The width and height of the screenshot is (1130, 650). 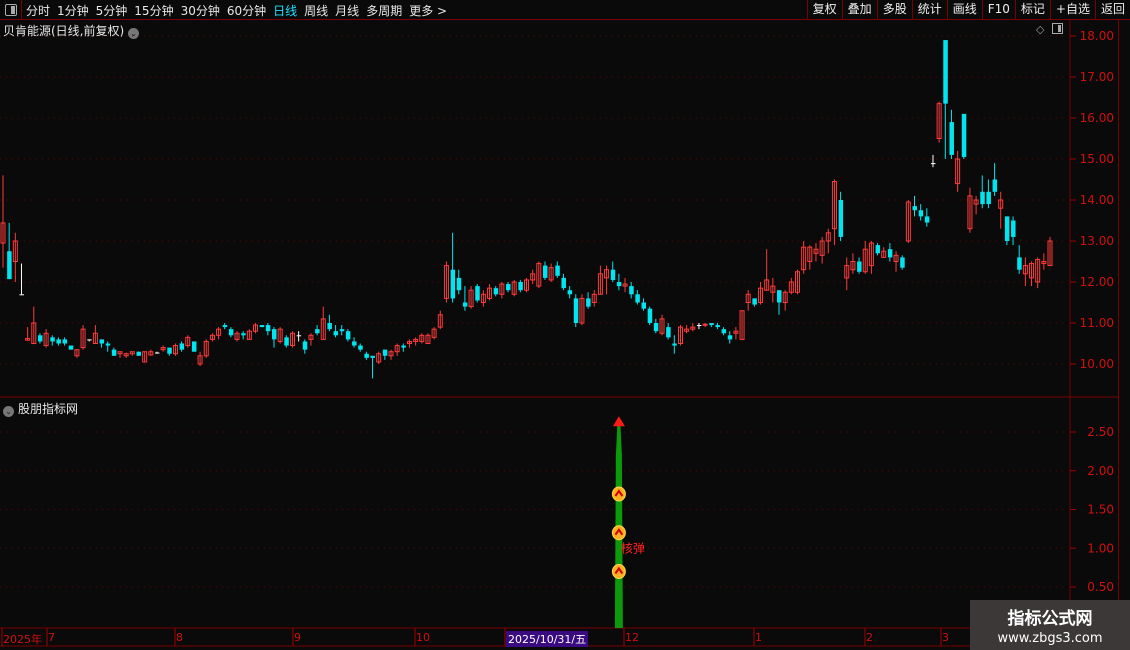 I want to click on time-label: 7, so click(x=51, y=637).